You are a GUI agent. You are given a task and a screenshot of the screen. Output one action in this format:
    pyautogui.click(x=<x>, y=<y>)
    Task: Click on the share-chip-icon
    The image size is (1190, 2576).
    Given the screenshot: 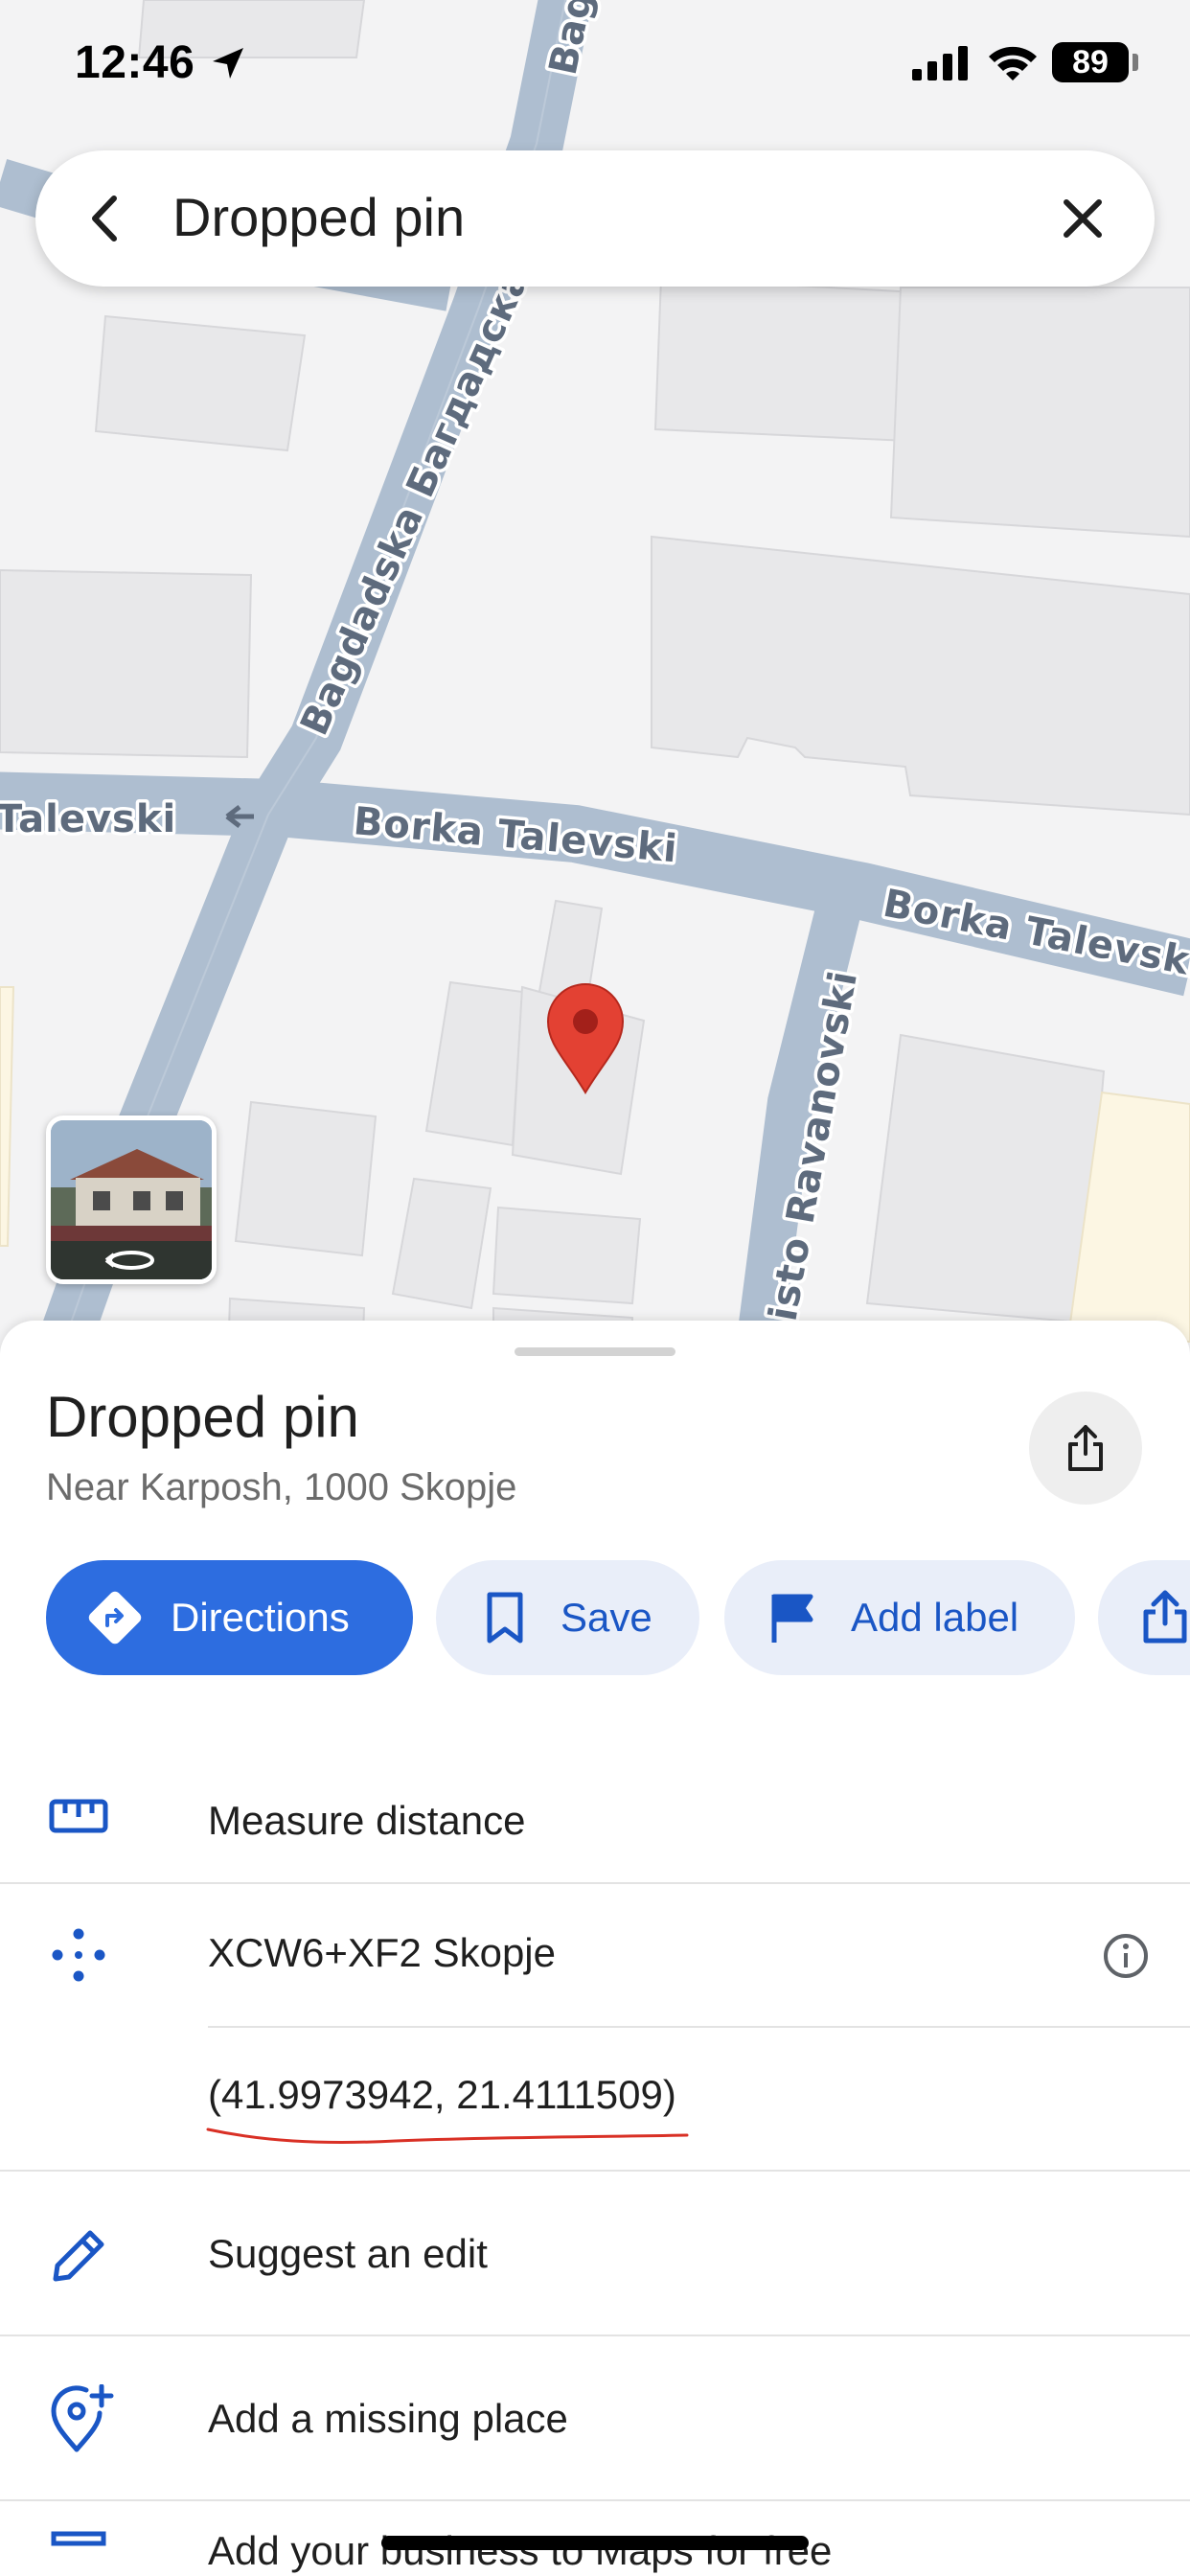 What is the action you would take?
    pyautogui.click(x=1163, y=1622)
    